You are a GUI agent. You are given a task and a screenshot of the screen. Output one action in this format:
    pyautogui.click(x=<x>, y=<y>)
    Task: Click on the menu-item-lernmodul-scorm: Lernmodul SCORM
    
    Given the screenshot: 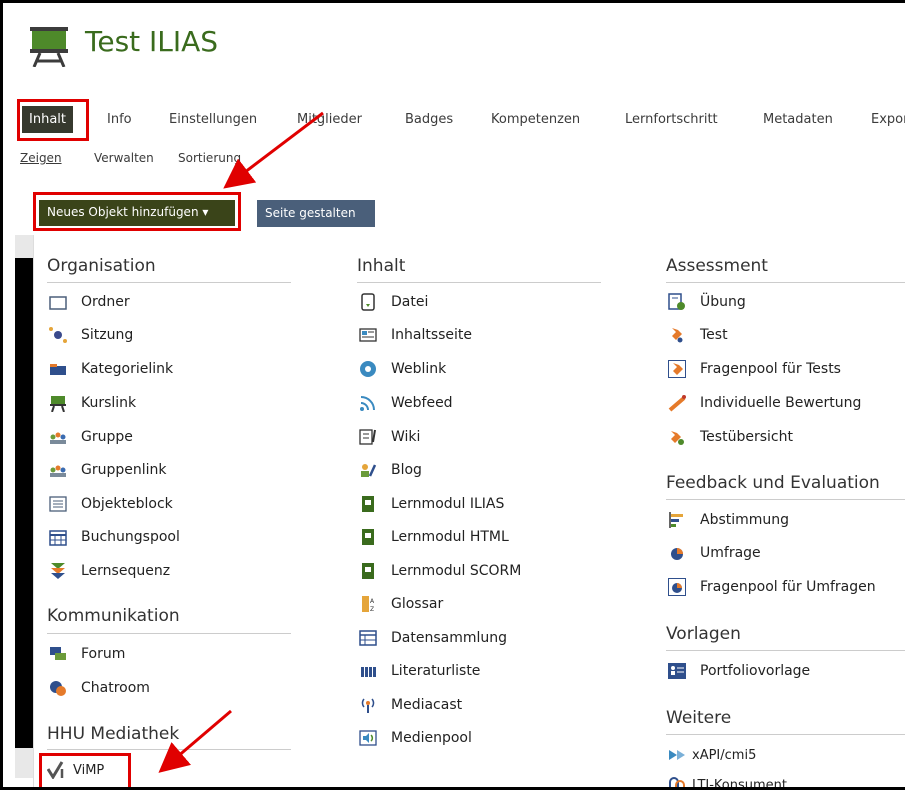 What is the action you would take?
    pyautogui.click(x=440, y=571)
    